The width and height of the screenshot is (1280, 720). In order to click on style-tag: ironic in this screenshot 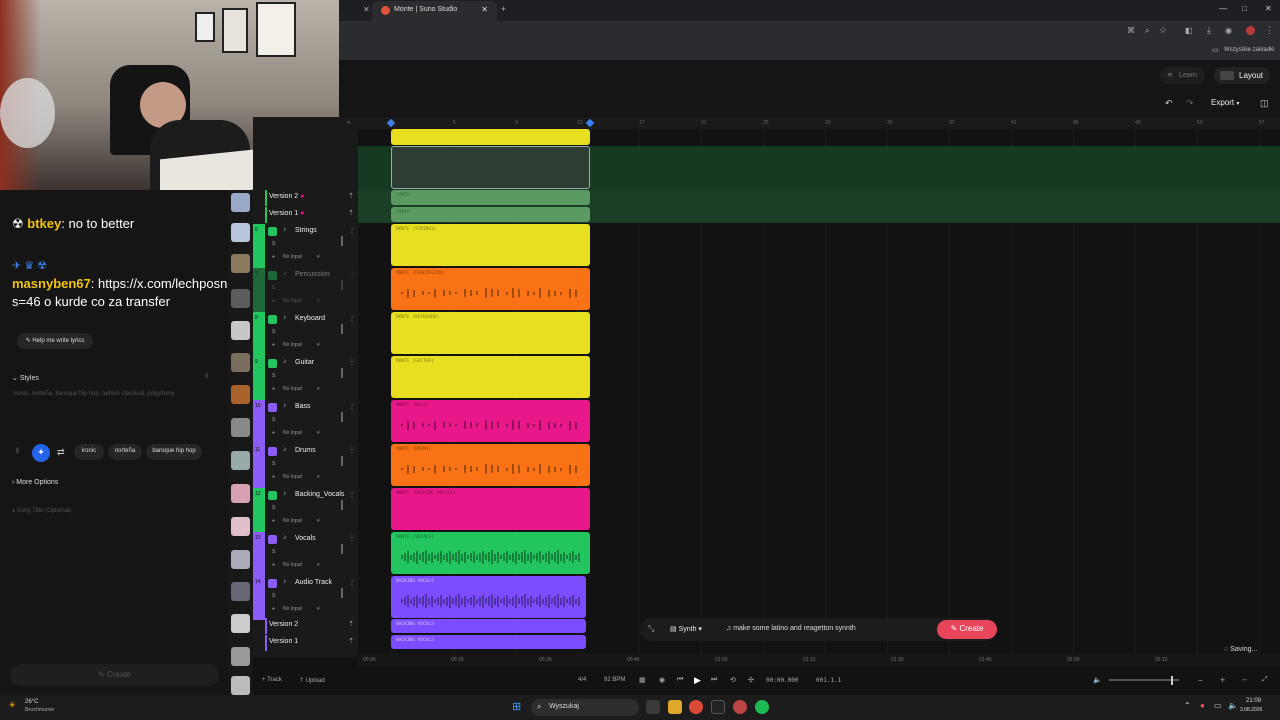, I will do `click(89, 452)`.